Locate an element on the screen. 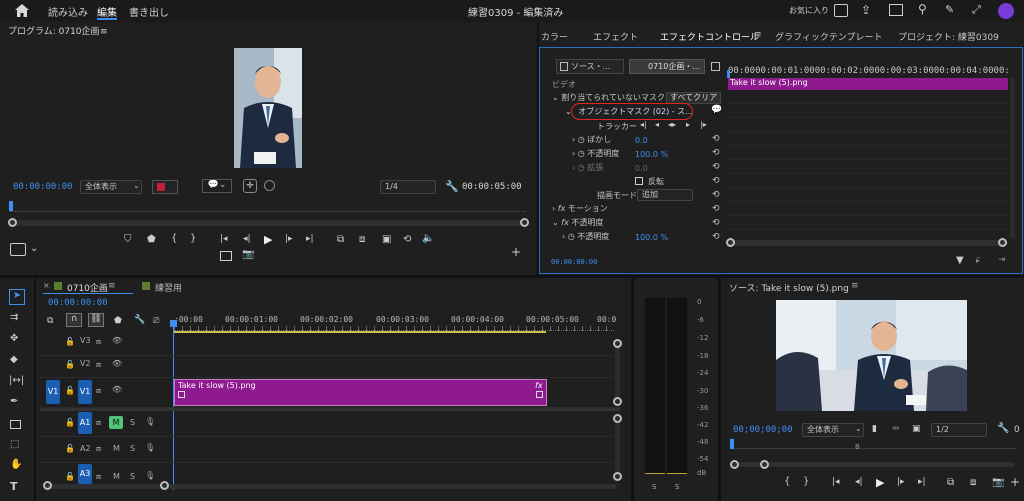  quick-export-icon is located at coordinates (841, 10).